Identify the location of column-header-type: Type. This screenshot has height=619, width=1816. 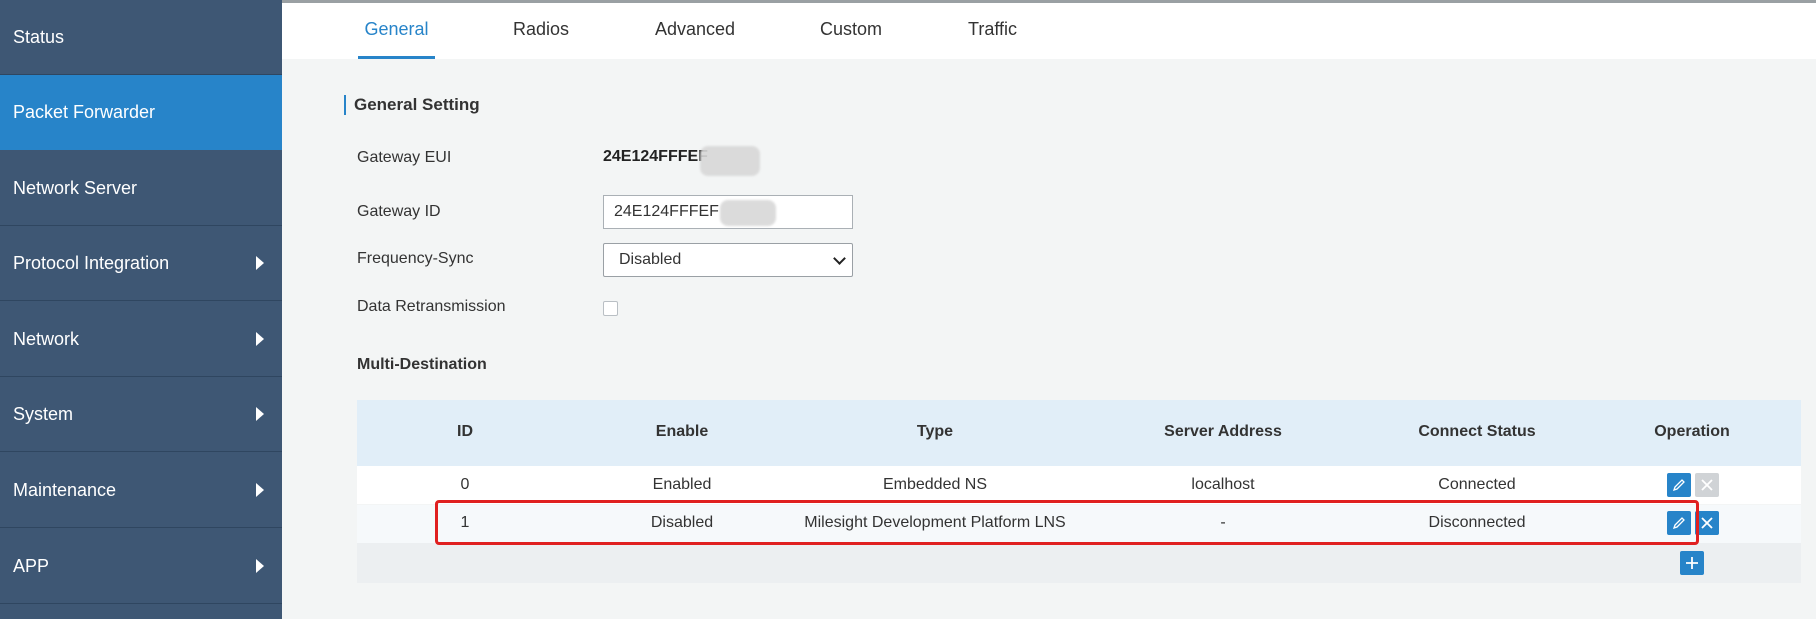
(935, 431).